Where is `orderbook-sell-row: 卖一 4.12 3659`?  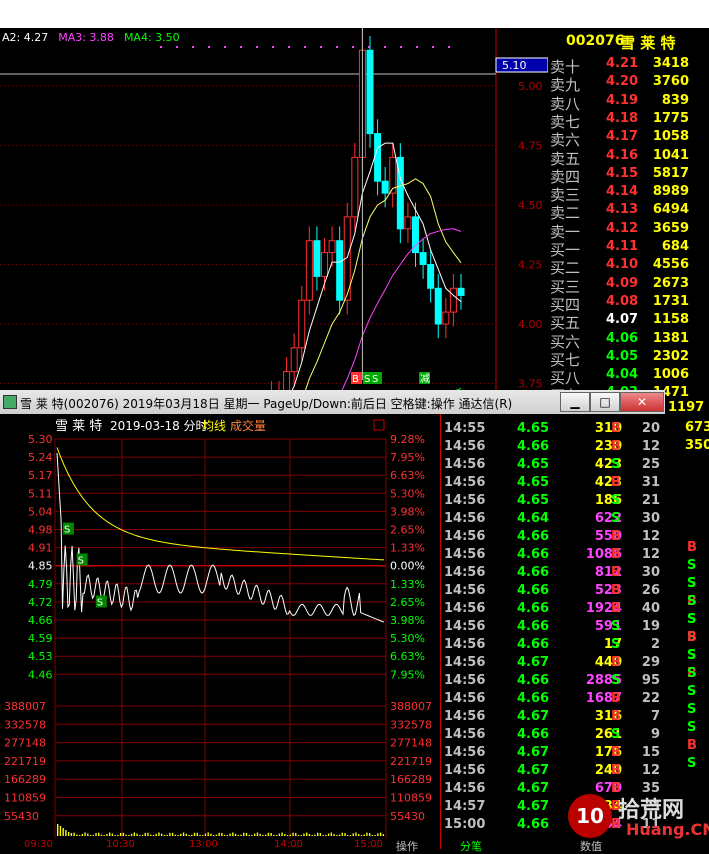
orderbook-sell-row: 卖一 4.12 3659 is located at coordinates (628, 231).